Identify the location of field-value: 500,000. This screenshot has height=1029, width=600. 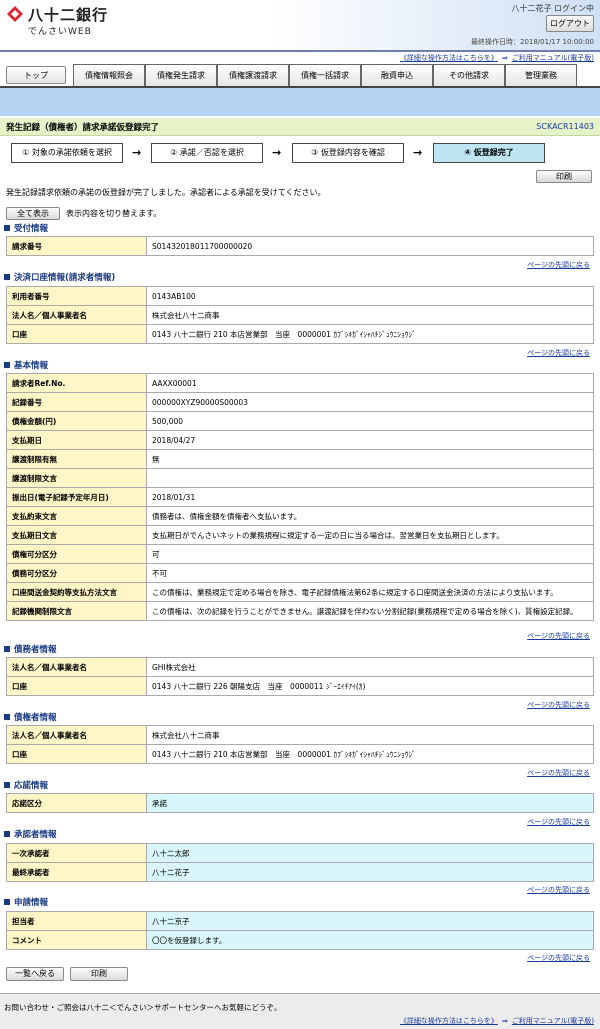
(370, 421).